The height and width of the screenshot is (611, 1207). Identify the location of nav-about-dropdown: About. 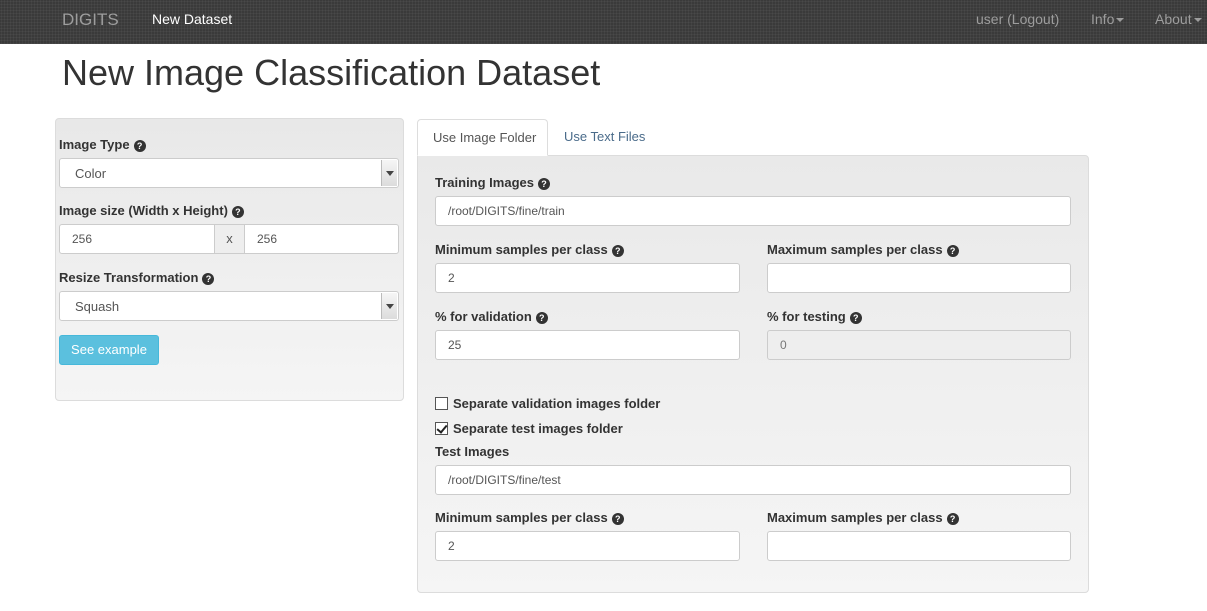
(1178, 19).